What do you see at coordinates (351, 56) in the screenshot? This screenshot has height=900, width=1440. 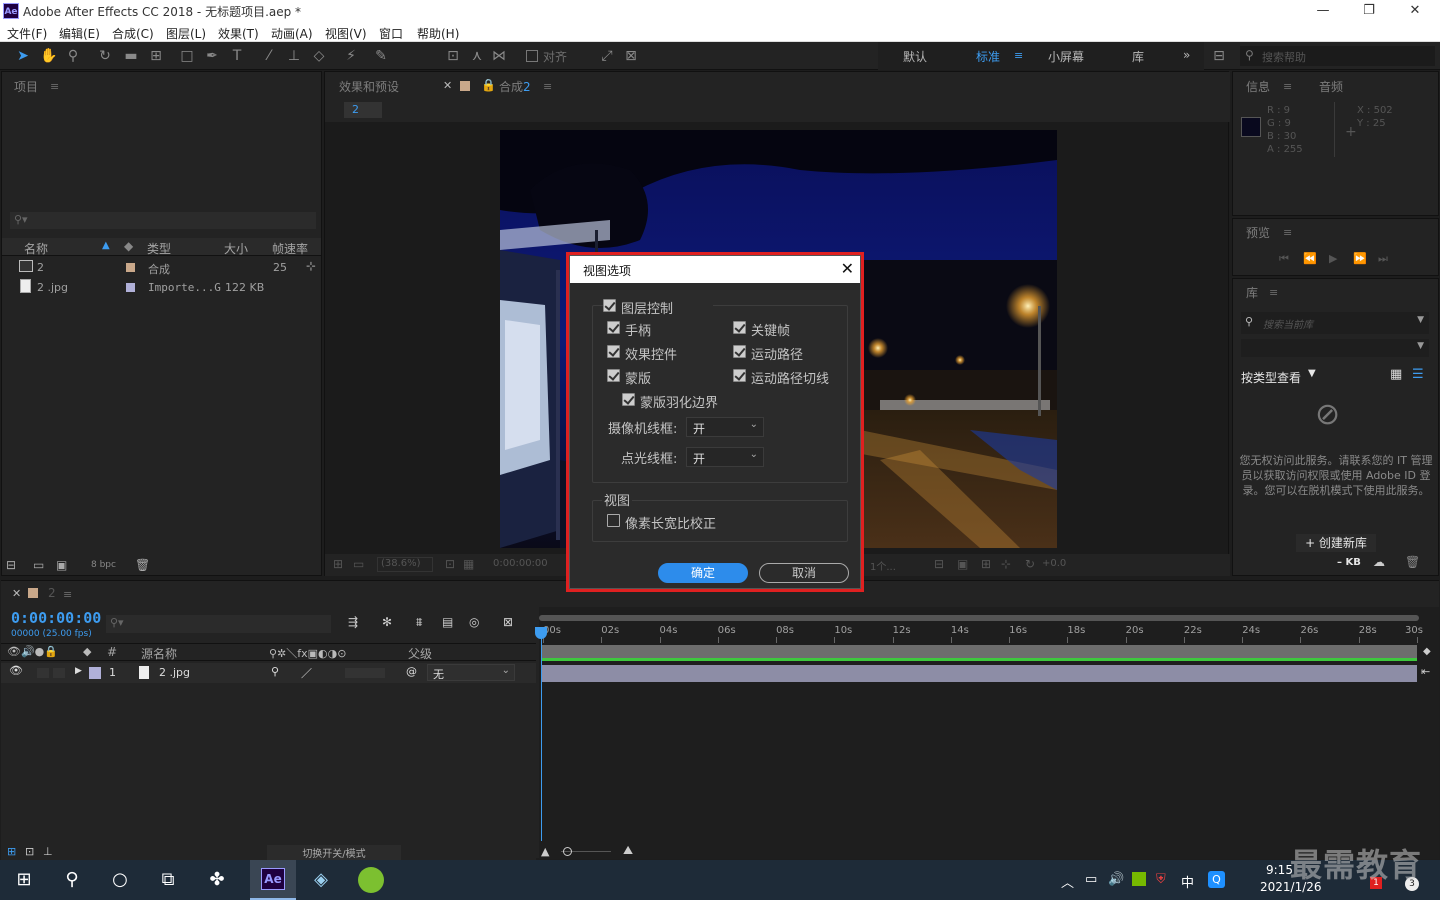 I see `roto-brush-tool-icon: ⚡` at bounding box center [351, 56].